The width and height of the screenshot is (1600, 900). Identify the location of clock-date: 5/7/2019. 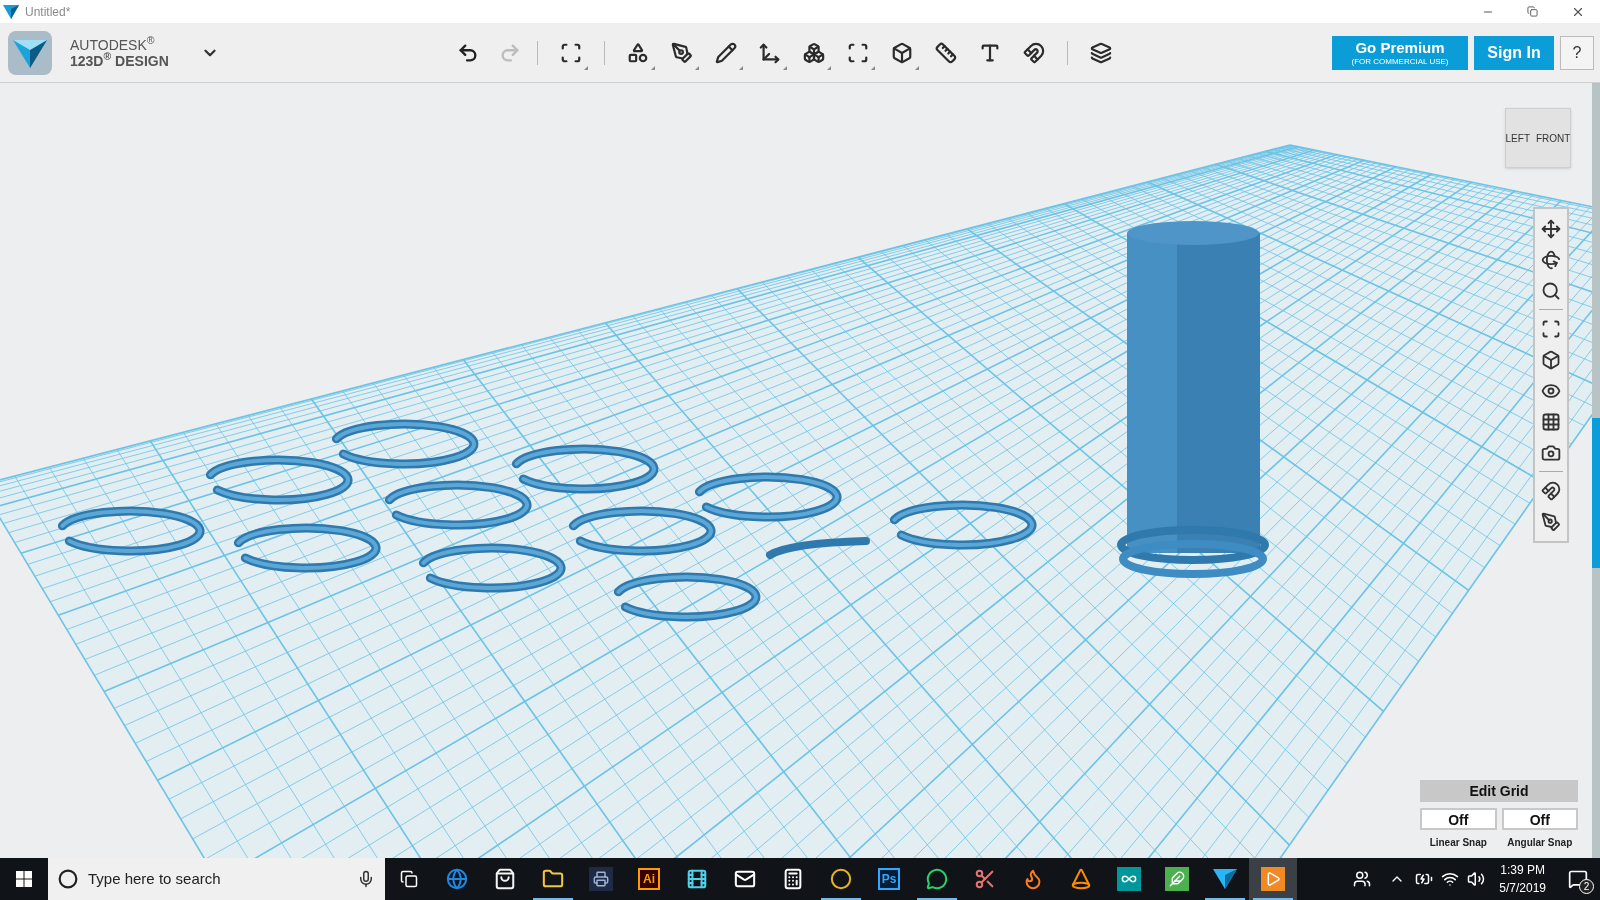
(1522, 888).